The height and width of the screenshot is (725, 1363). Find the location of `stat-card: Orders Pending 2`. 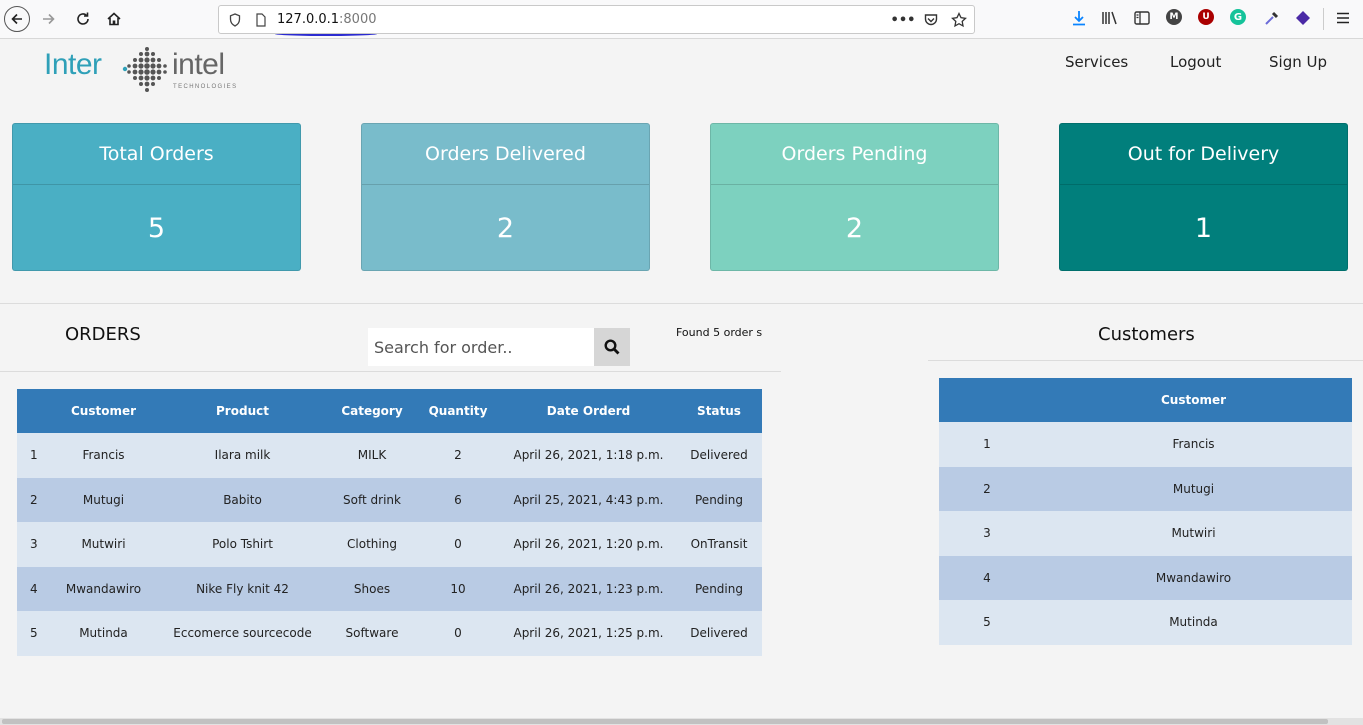

stat-card: Orders Pending 2 is located at coordinates (854, 197).